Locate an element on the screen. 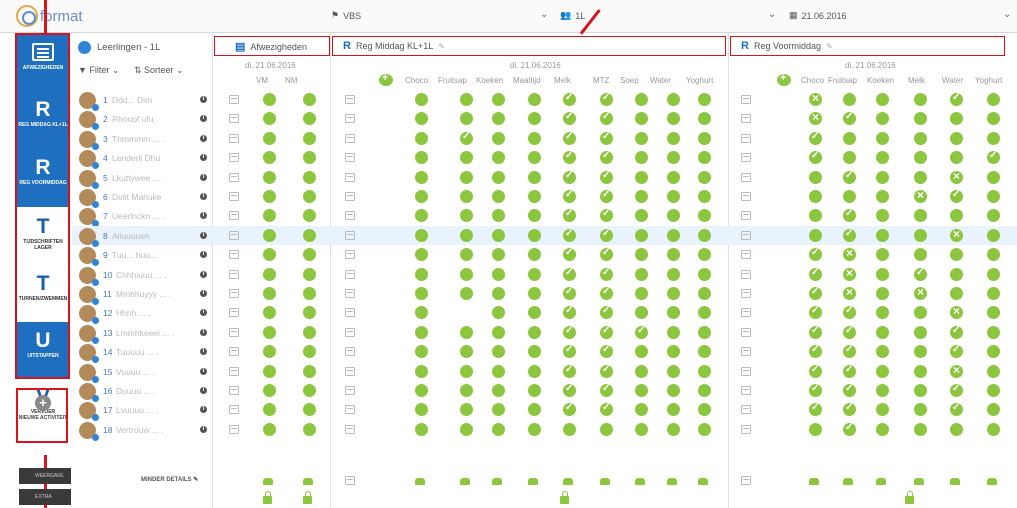  weergave-button: WEERGAVE is located at coordinates (45, 476).